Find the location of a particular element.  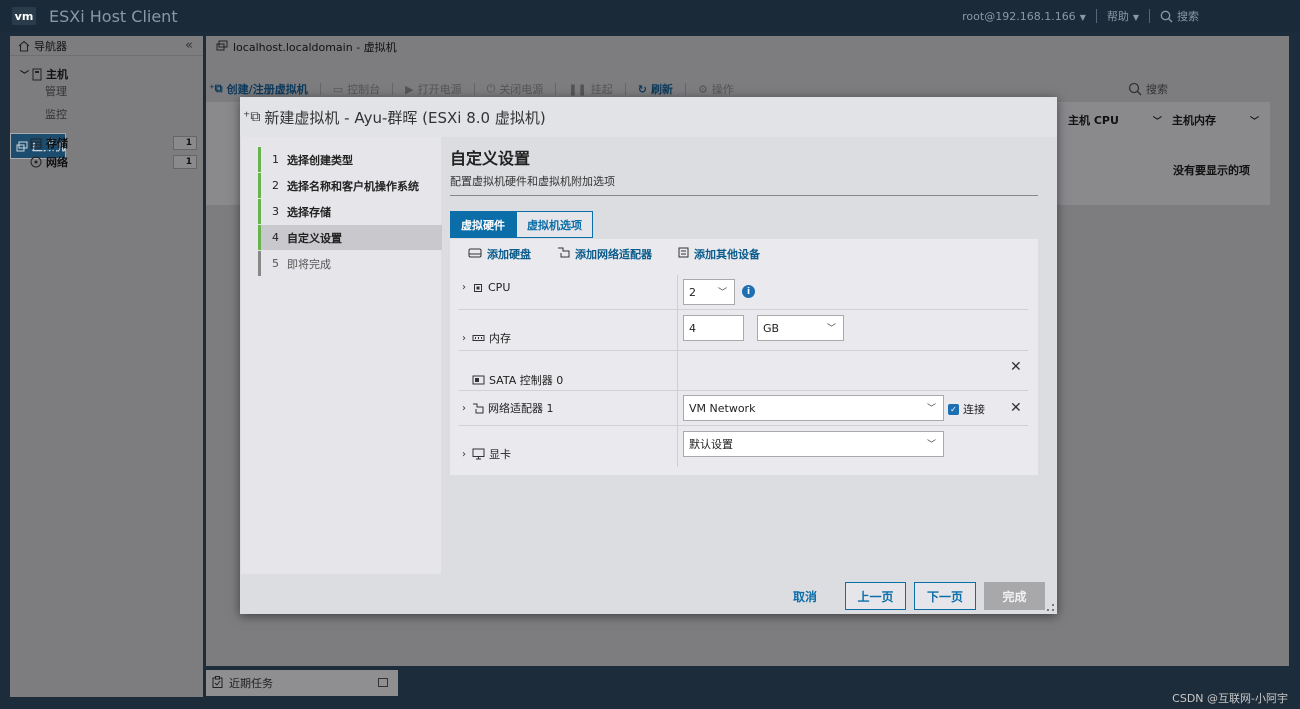

console-button: ▭ 控制台 is located at coordinates (356, 89).